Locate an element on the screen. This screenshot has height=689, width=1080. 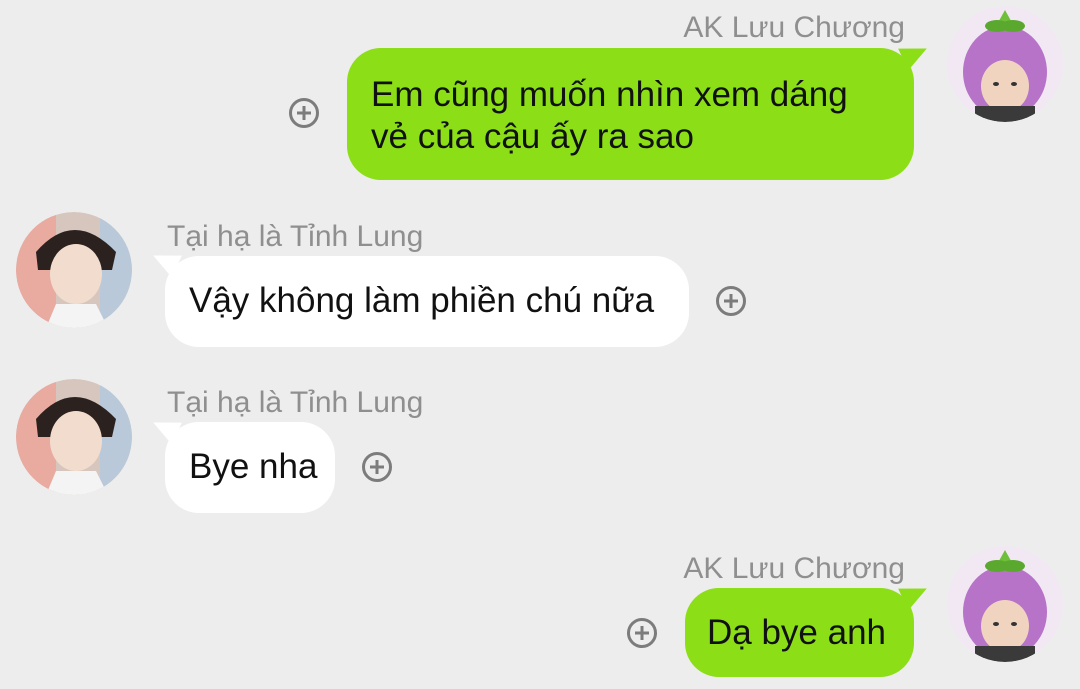
message-text-line: Bye nha is located at coordinates (253, 466).